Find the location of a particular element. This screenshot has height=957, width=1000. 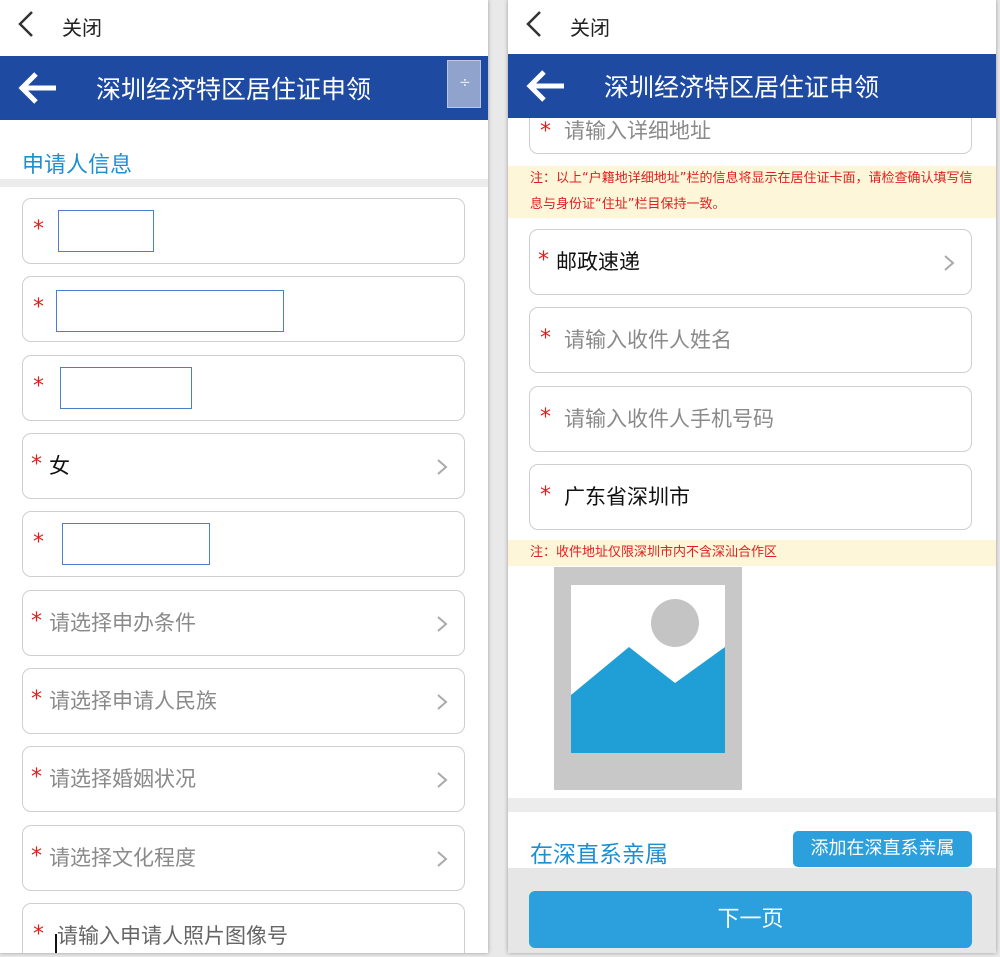

title-bar: 深圳经济特区居住证申领 ÷ is located at coordinates (244, 88).